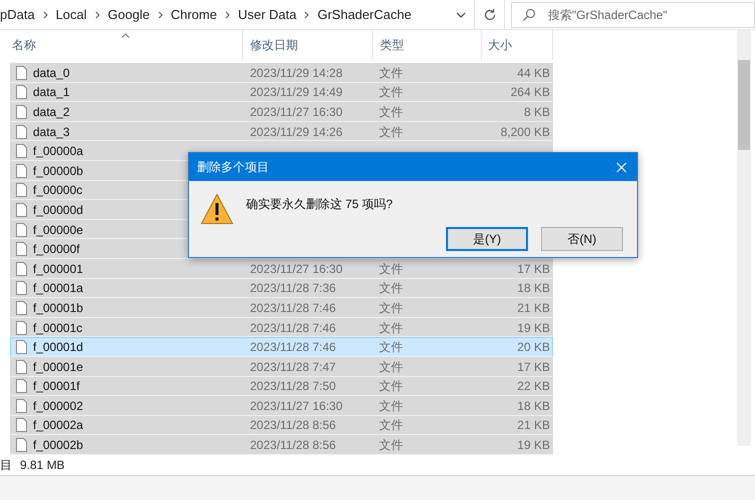 Image resolution: width=755 pixels, height=500 pixels. I want to click on breadcrumb: GrShaderCache, so click(364, 14).